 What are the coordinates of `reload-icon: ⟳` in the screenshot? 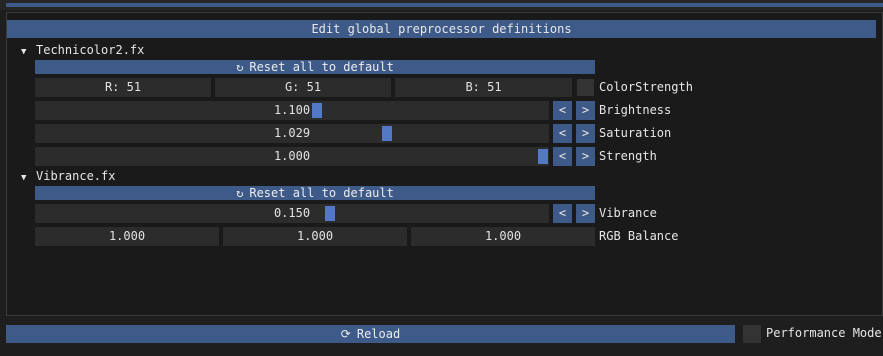 It's located at (345, 334).